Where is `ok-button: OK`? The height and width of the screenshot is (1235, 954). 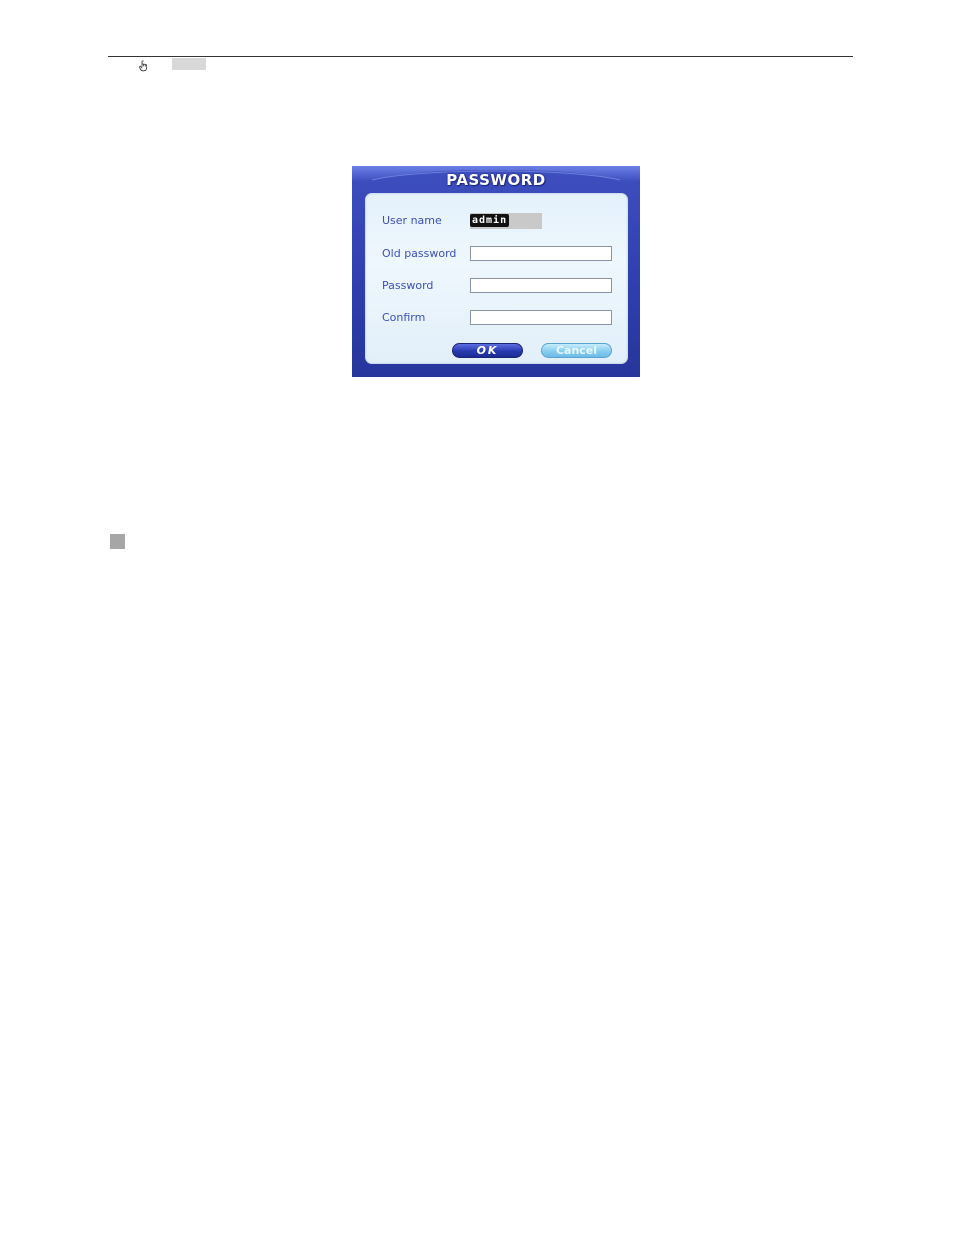 ok-button: OK is located at coordinates (487, 350).